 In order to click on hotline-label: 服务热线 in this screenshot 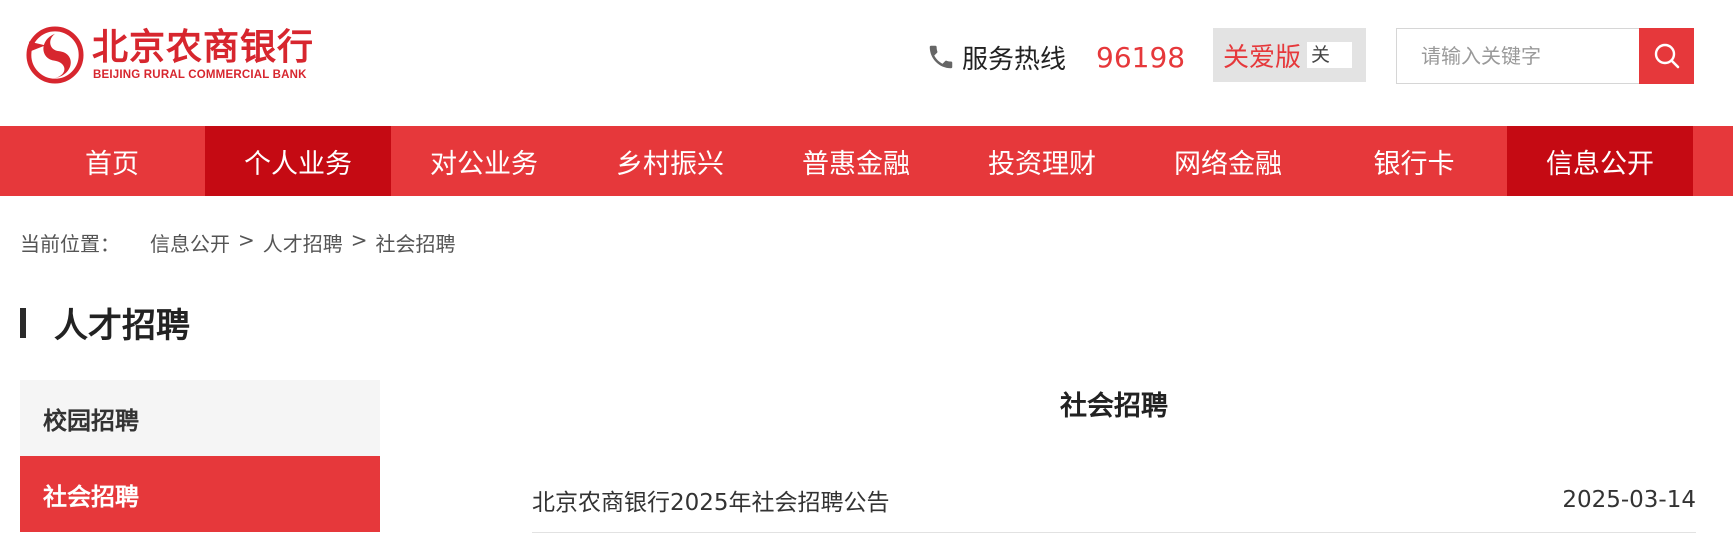, I will do `click(1014, 59)`.